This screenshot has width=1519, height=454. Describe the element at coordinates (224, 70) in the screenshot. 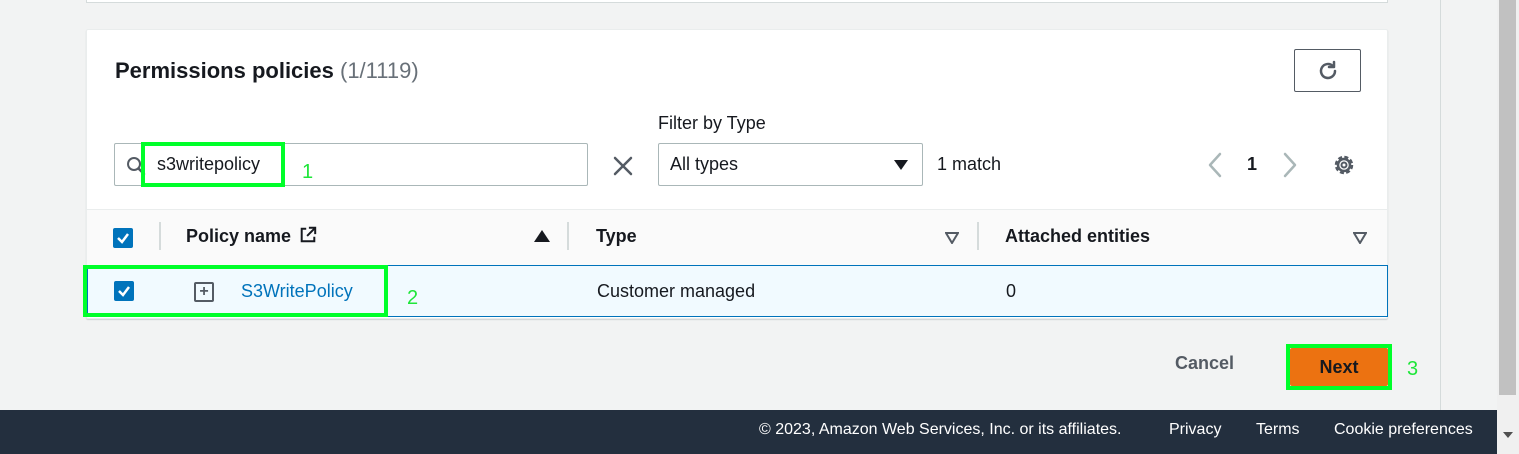

I see `panel-title-text: Permissions policies` at that location.